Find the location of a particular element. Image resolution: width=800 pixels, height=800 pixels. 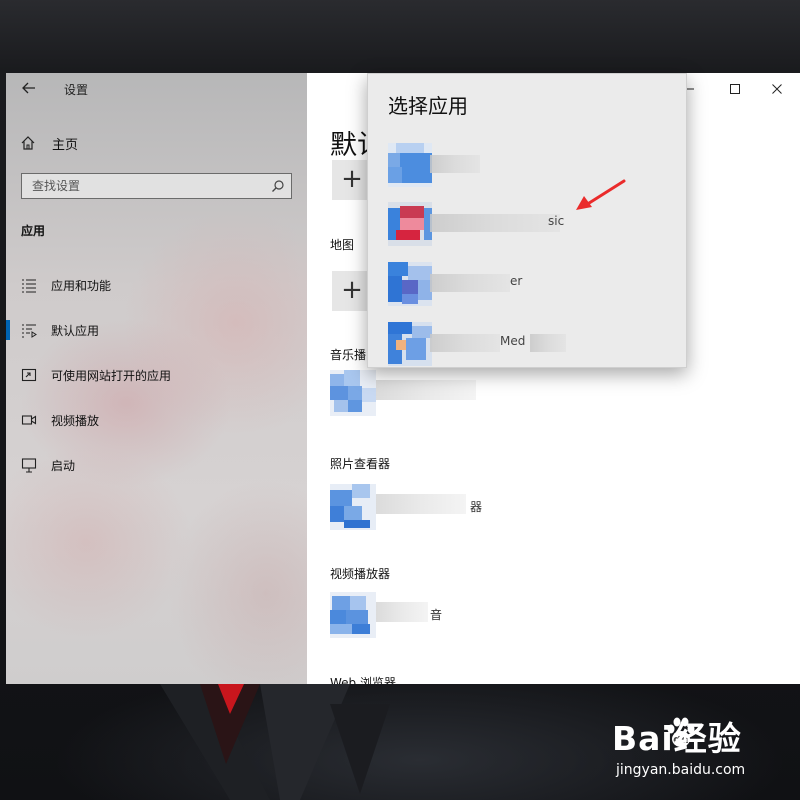

video-playback-icon is located at coordinates (29, 420).